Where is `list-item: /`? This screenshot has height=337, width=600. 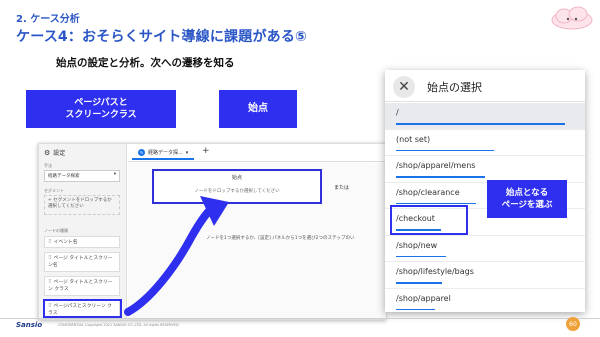 list-item: / is located at coordinates (485, 116).